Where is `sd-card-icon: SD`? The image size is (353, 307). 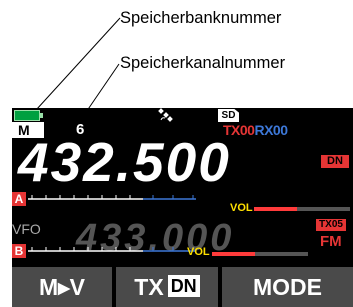 sd-card-icon: SD is located at coordinates (228, 115).